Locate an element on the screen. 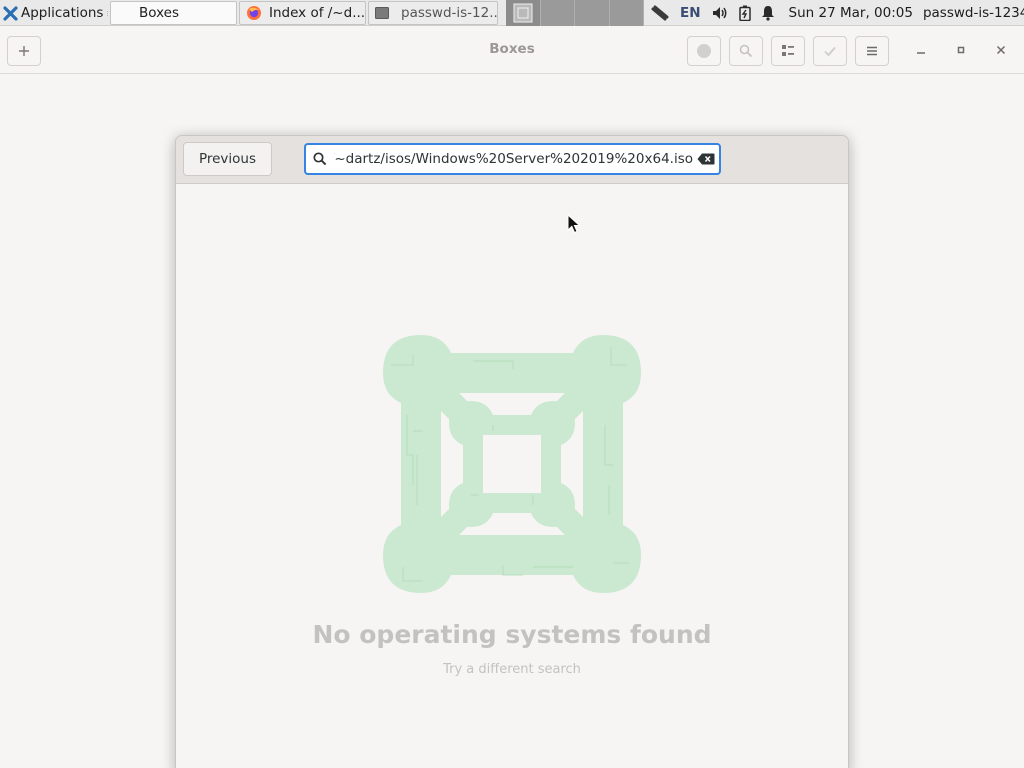 The image size is (1024, 768). applications-label: Applications is located at coordinates (62, 13).